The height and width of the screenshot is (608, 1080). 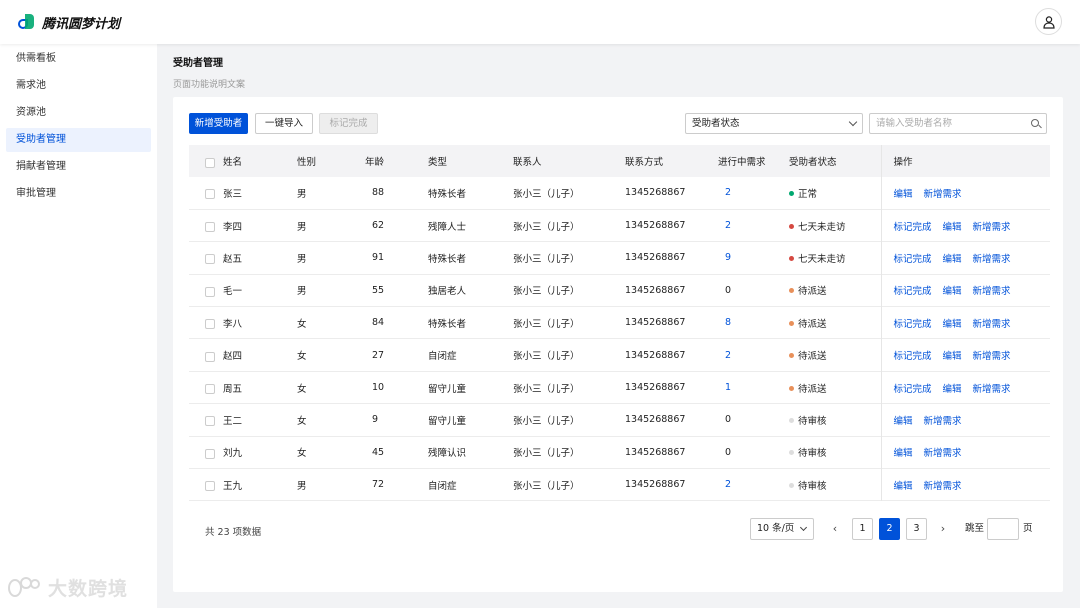 I want to click on search-icon, so click(x=1035, y=123).